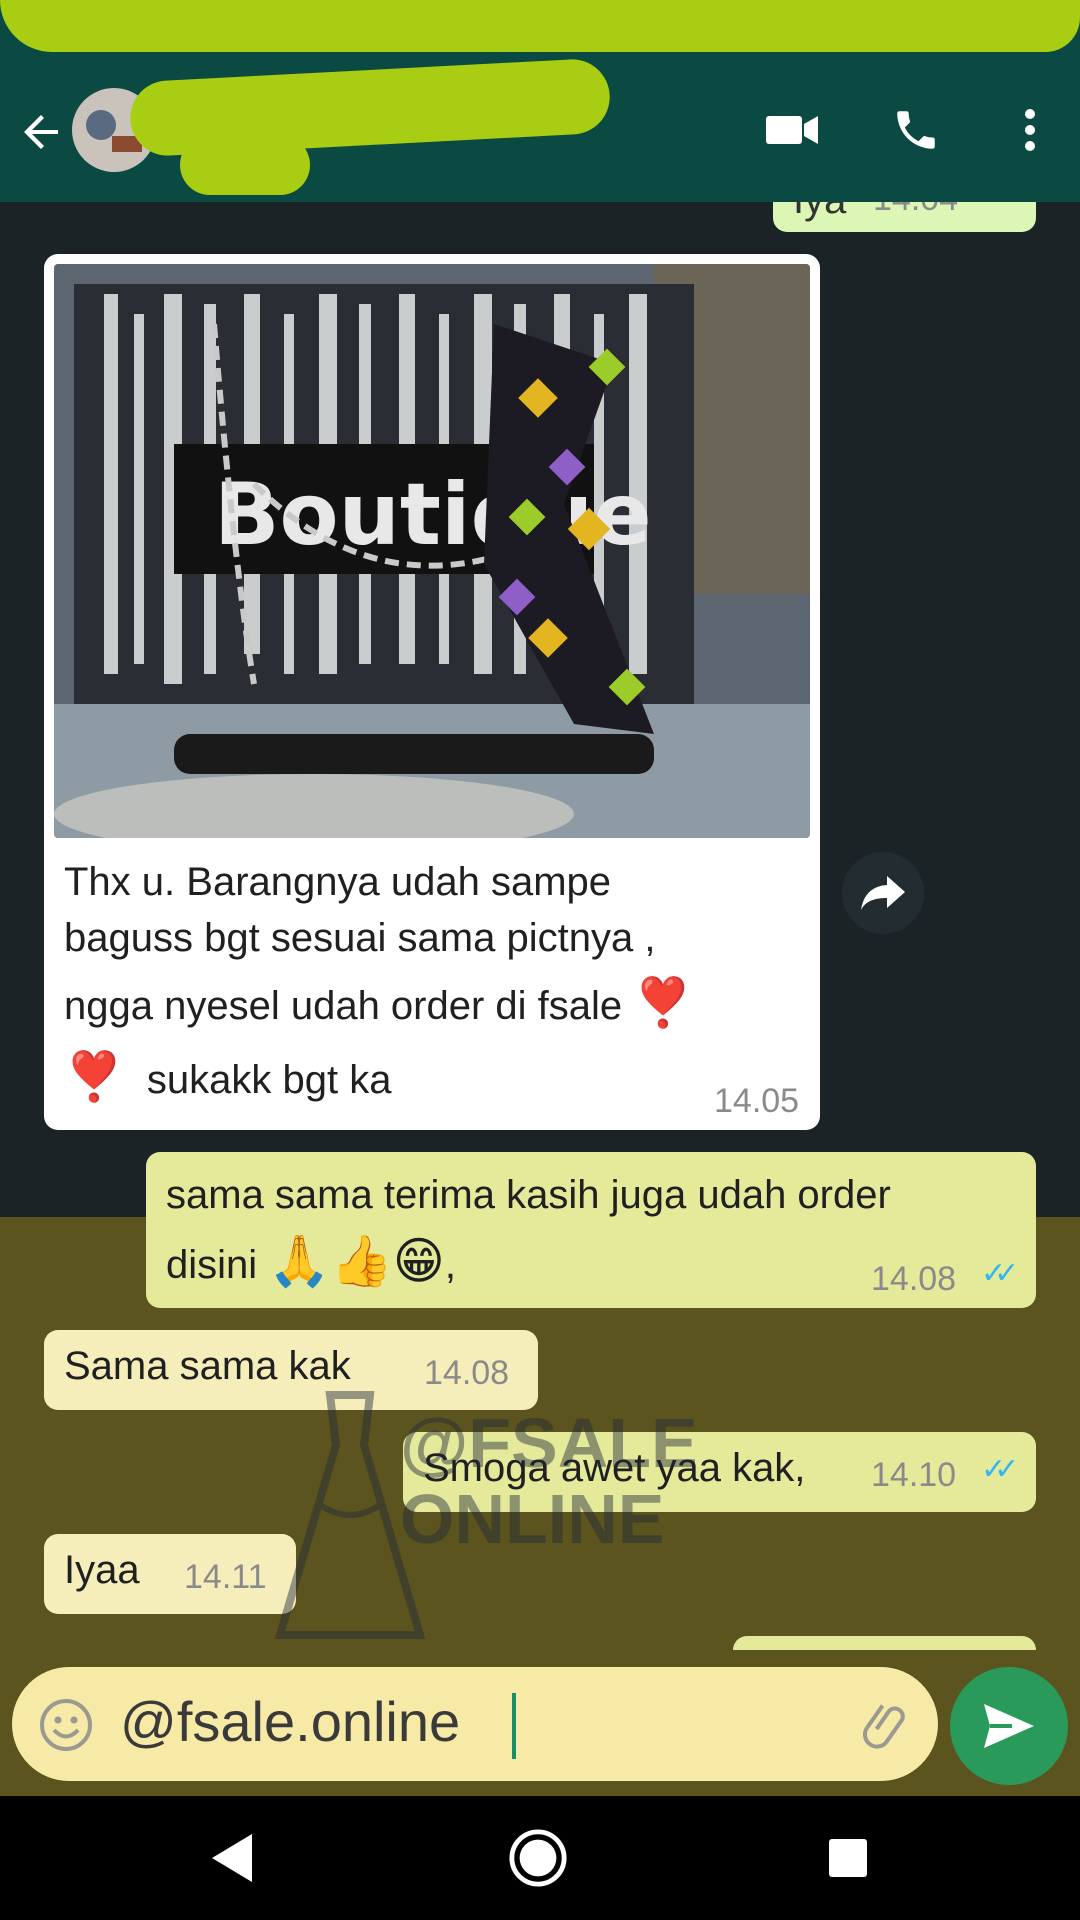  What do you see at coordinates (757, 1101) in the screenshot?
I see `message-time: 14.05` at bounding box center [757, 1101].